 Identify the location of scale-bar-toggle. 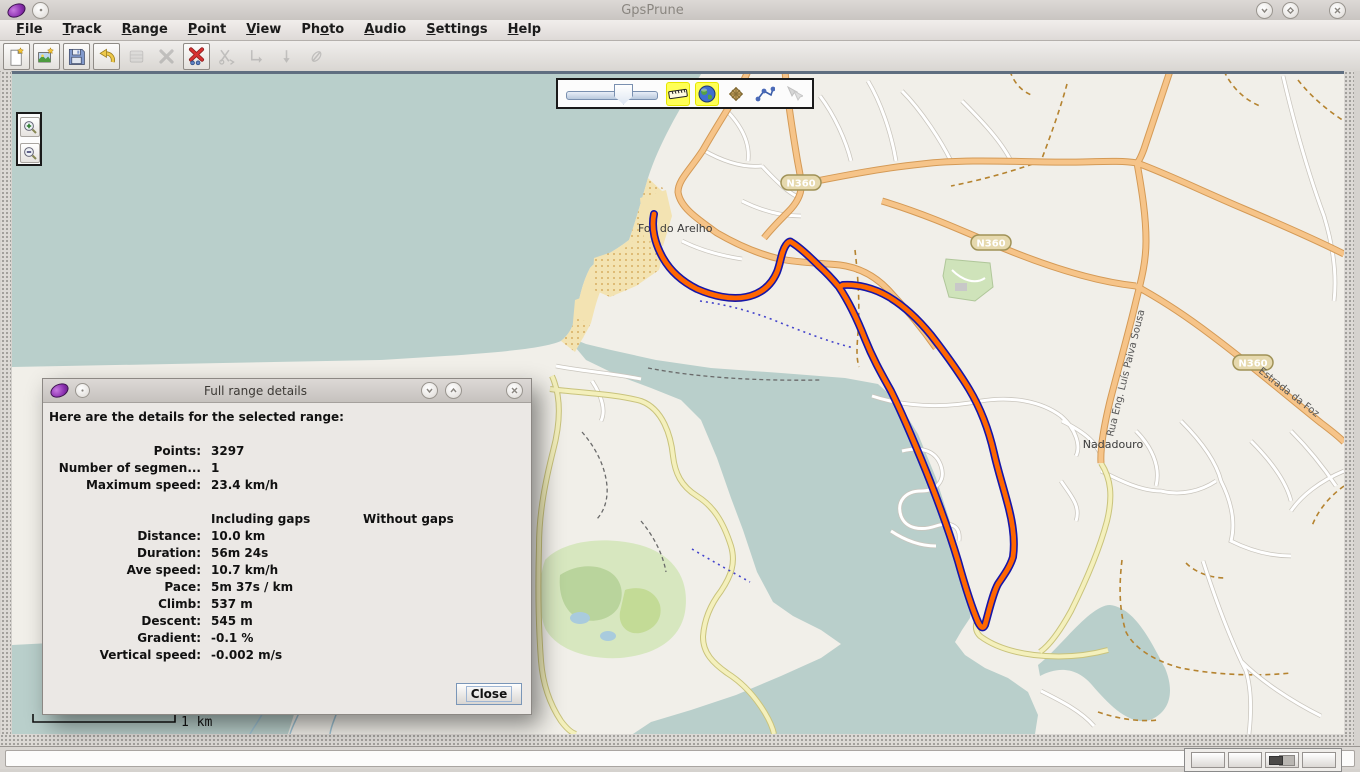
(678, 93).